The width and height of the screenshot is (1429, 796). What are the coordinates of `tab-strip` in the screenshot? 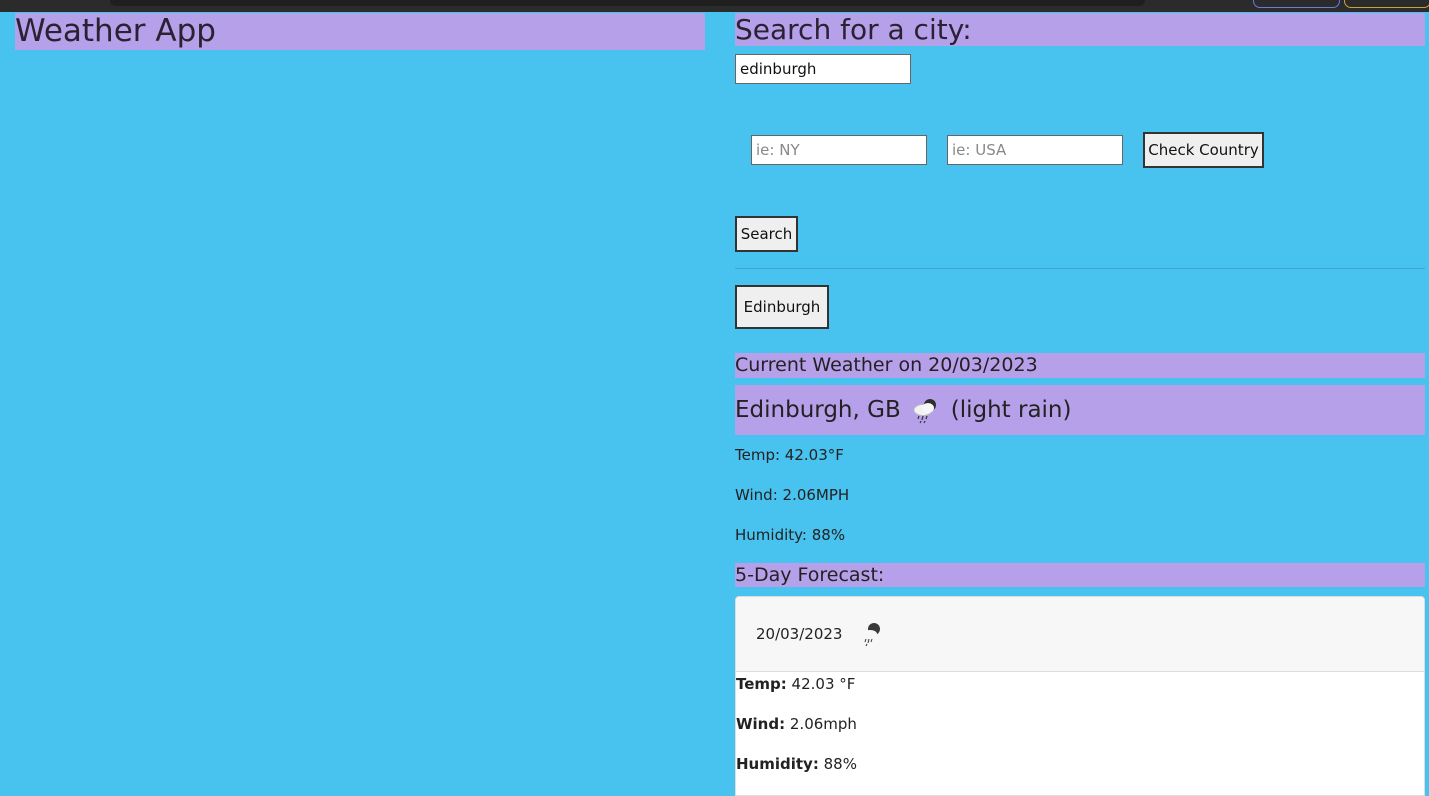 It's located at (627, 3).